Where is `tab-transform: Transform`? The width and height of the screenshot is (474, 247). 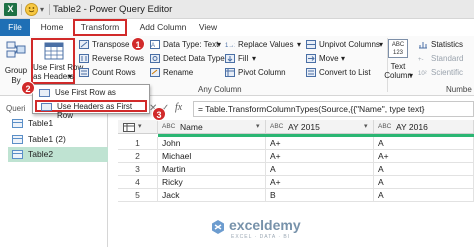
tab-transform: Transform is located at coordinates (100, 27).